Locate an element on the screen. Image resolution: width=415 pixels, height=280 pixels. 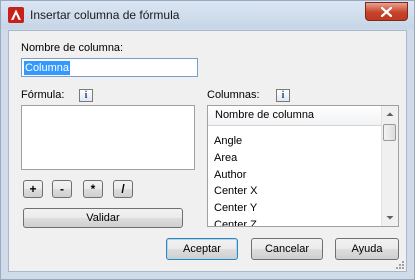
scroll-down-button is located at coordinates (390, 217).